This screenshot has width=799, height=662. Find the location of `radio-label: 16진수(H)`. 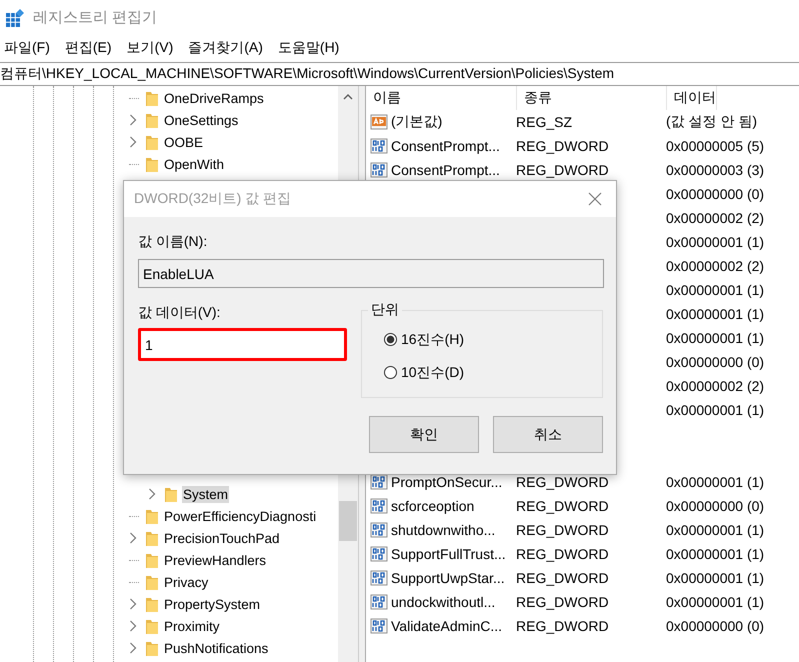

radio-label: 16진수(H) is located at coordinates (432, 339).